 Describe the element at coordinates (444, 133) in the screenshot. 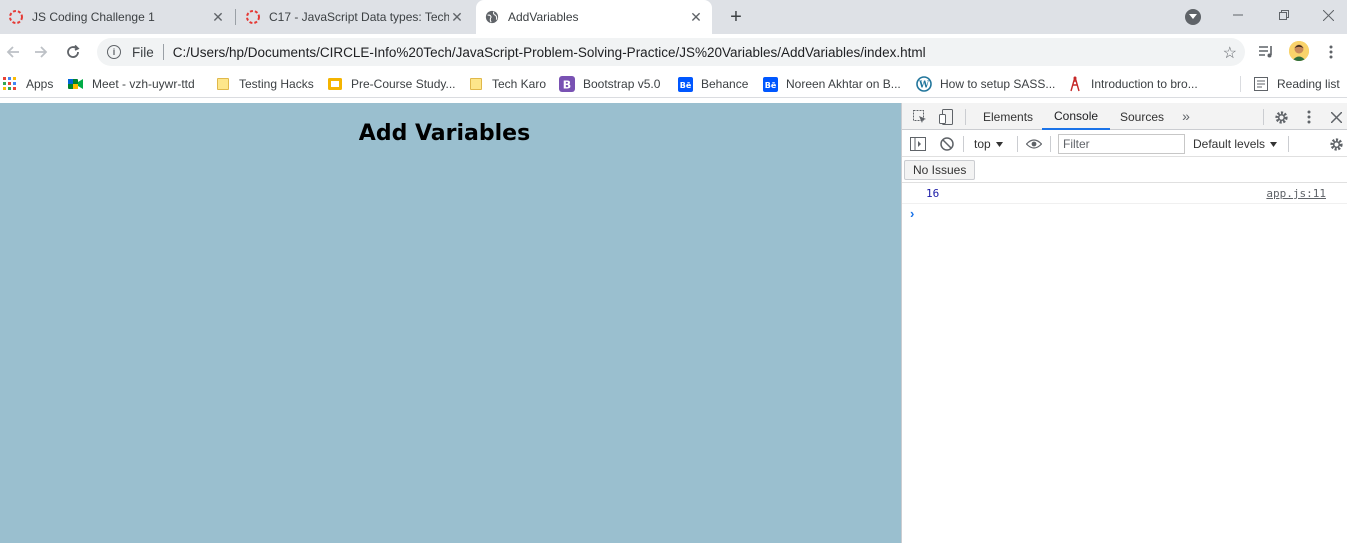

I see `page-heading: Add Variables` at that location.